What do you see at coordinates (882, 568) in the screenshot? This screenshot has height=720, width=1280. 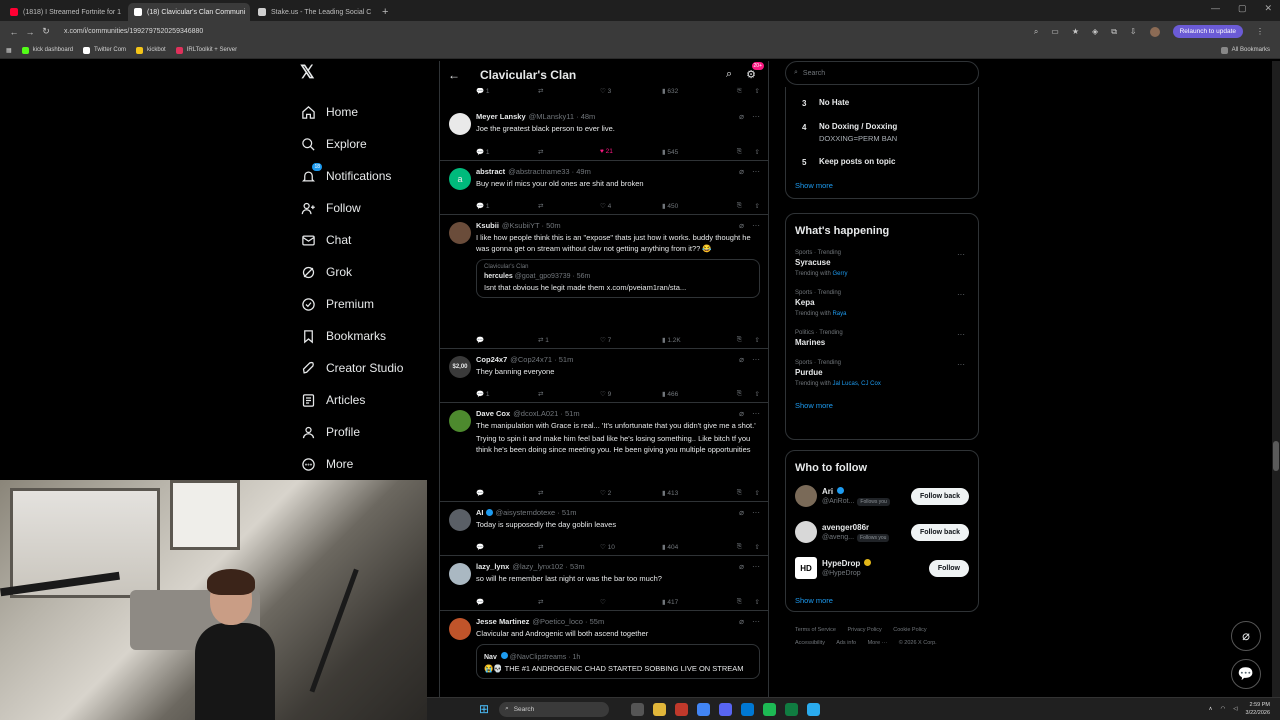 I see `follow-suggestion: HD HypeDrop @HypeDrop Follow` at bounding box center [882, 568].